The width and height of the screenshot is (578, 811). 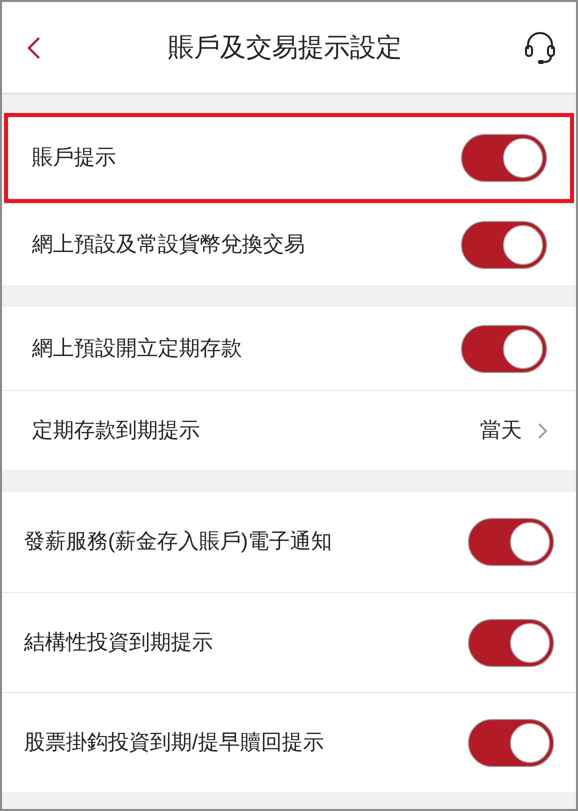 What do you see at coordinates (116, 431) in the screenshot?
I see `setting-label: 定期存款到期提示` at bounding box center [116, 431].